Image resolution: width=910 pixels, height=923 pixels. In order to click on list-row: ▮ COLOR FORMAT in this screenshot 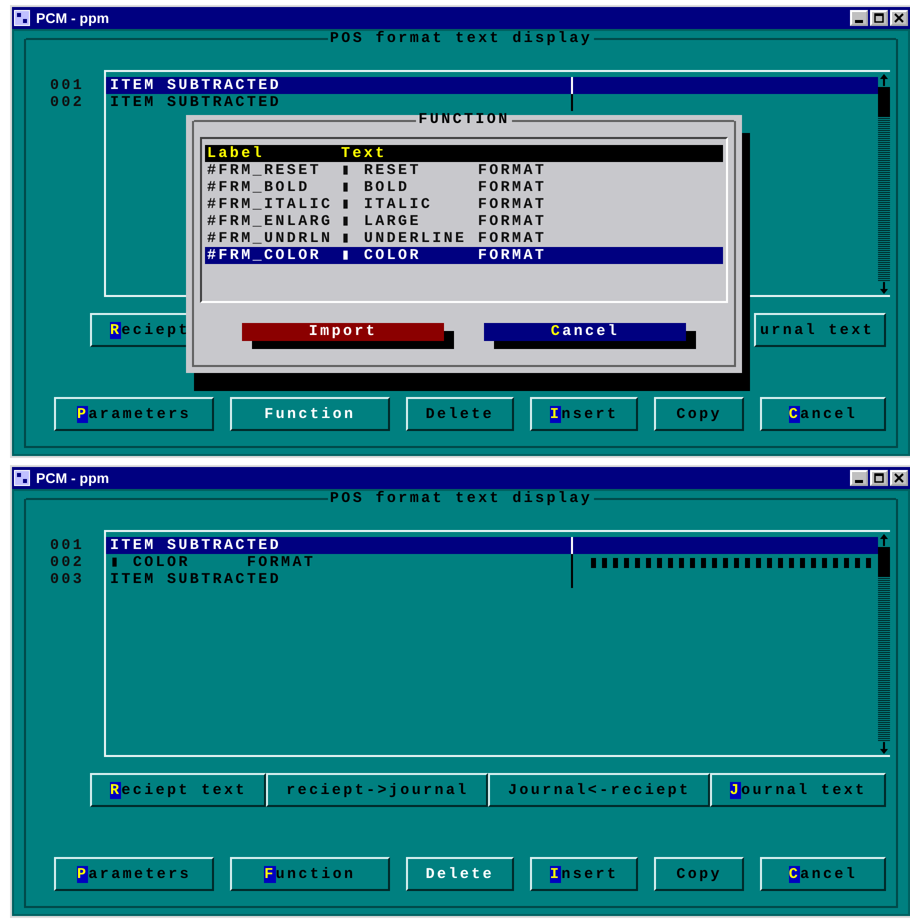, I will do `click(492, 562)`.